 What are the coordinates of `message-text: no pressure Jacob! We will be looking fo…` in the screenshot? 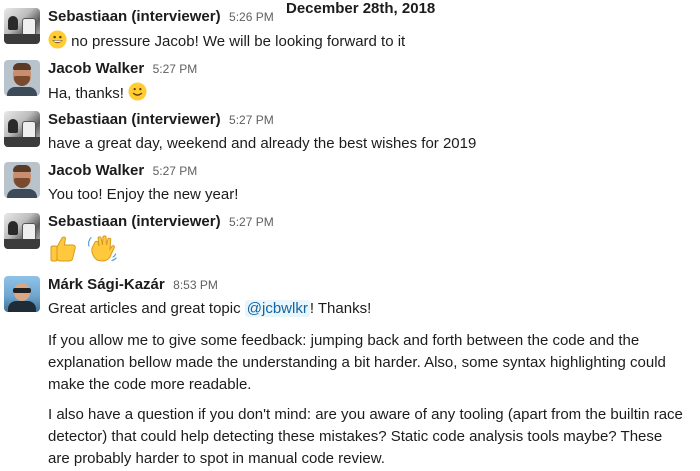 It's located at (368, 41).